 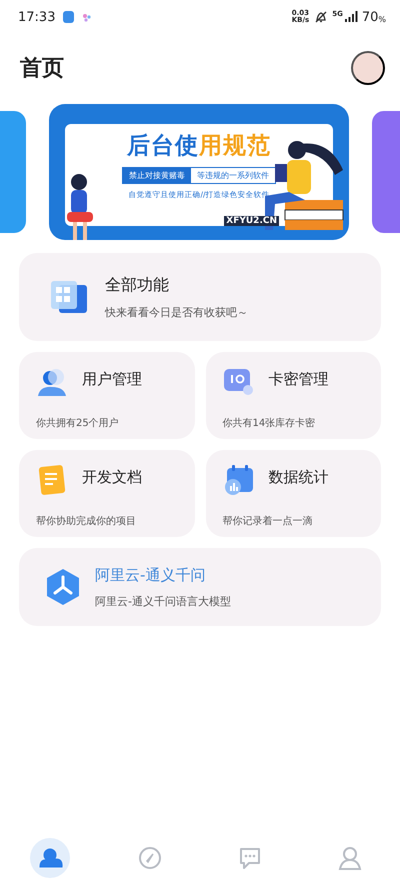 What do you see at coordinates (298, 477) in the screenshot?
I see `tile-title: 数据统计` at bounding box center [298, 477].